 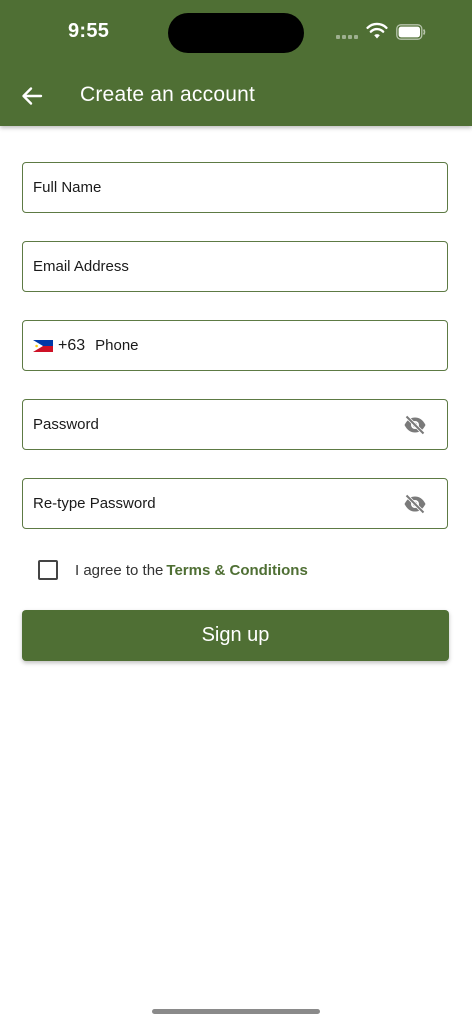 What do you see at coordinates (119, 570) in the screenshot?
I see `agree-text: I agree to the` at bounding box center [119, 570].